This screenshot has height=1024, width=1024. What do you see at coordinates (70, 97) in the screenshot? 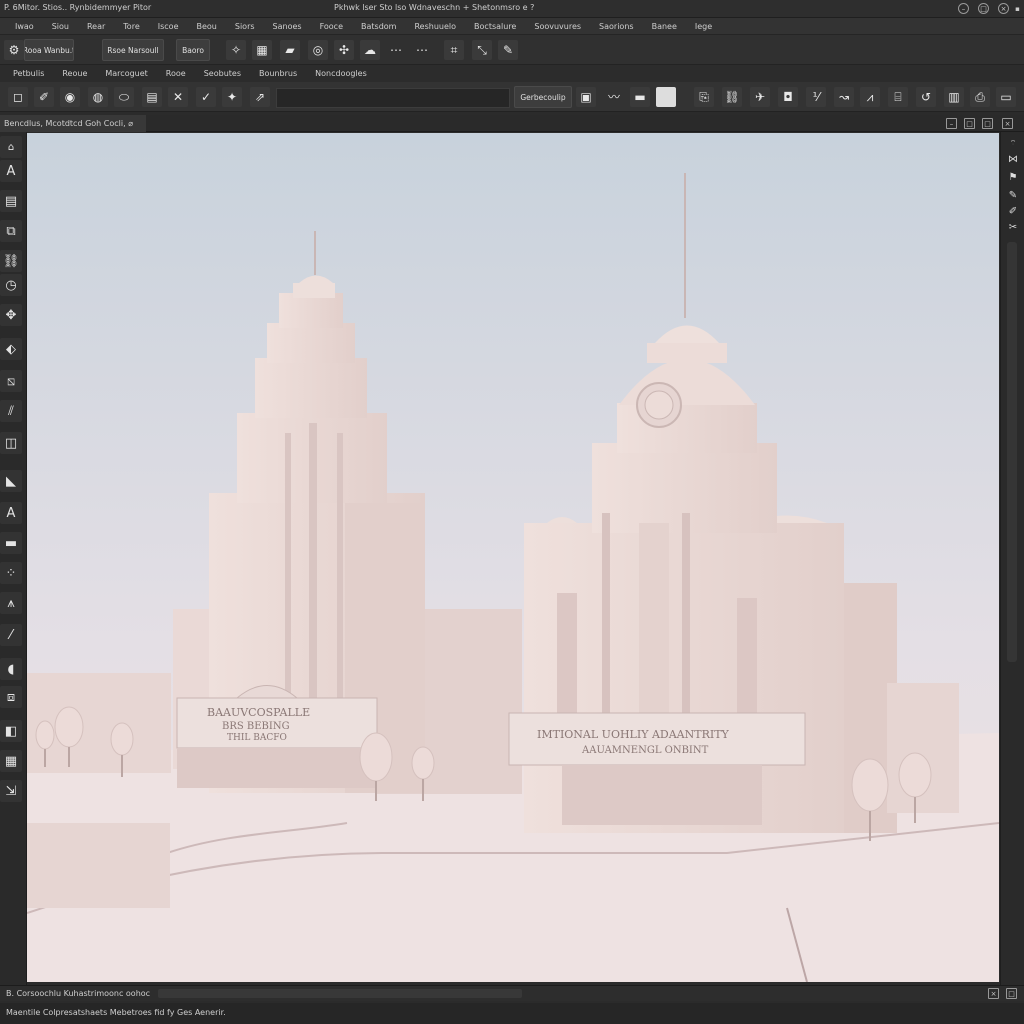
I see `circle-icon: ◉` at bounding box center [70, 97].